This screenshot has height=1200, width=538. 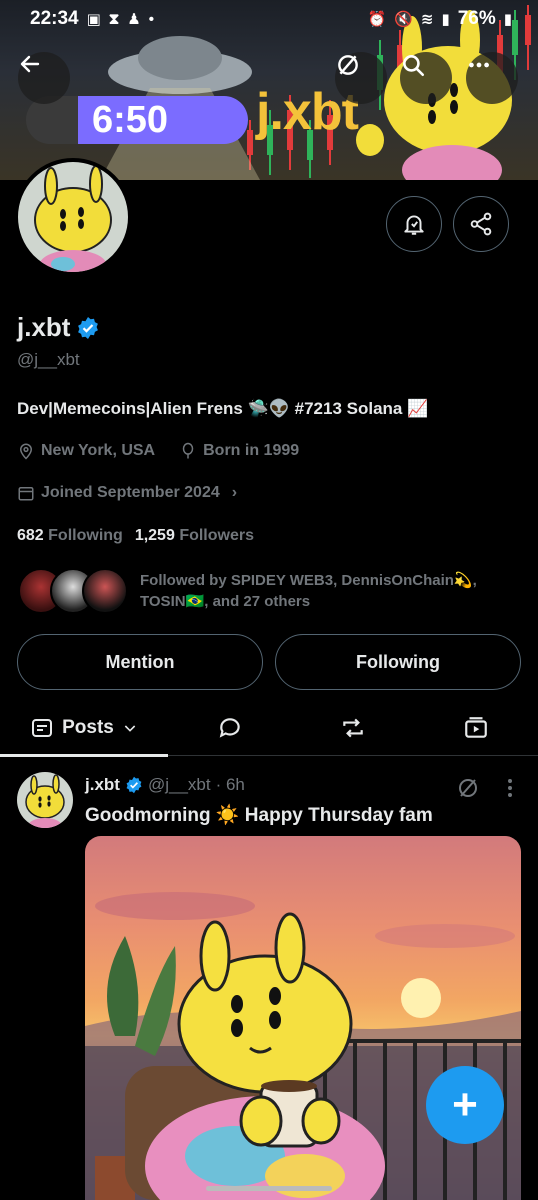 I want to click on profile-joined-row: Joined September 2024 ›, so click(x=127, y=493).